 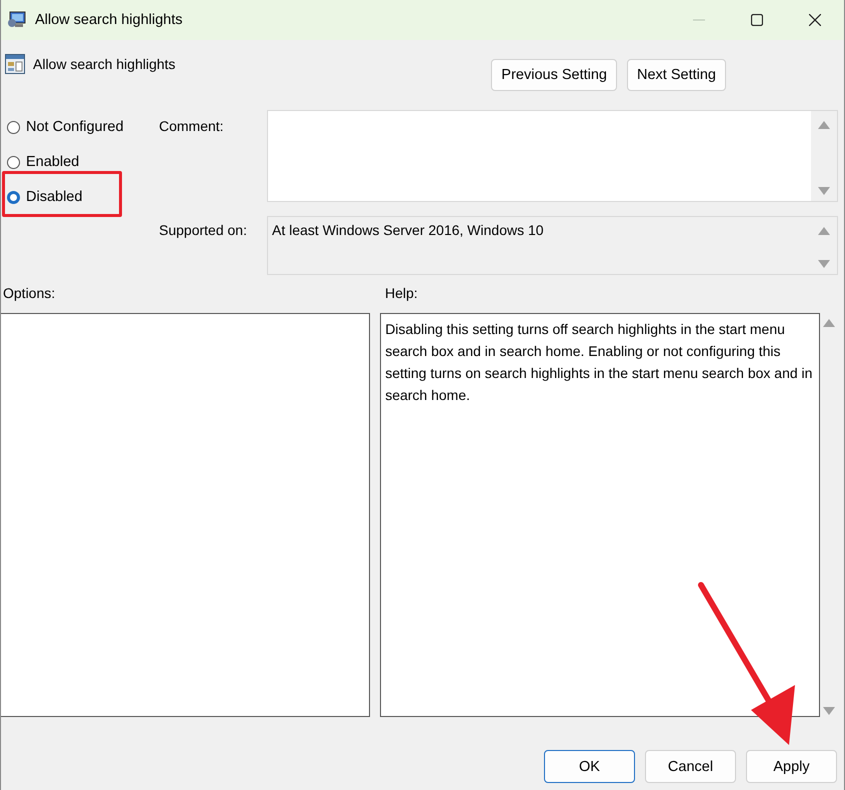 What do you see at coordinates (108, 20) in the screenshot?
I see `window-title: Allow search highlights` at bounding box center [108, 20].